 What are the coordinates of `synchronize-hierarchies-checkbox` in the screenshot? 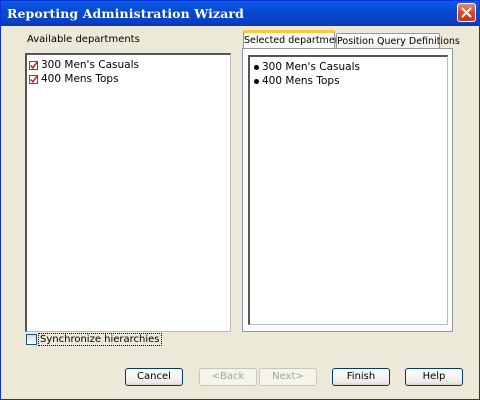 It's located at (31, 339).